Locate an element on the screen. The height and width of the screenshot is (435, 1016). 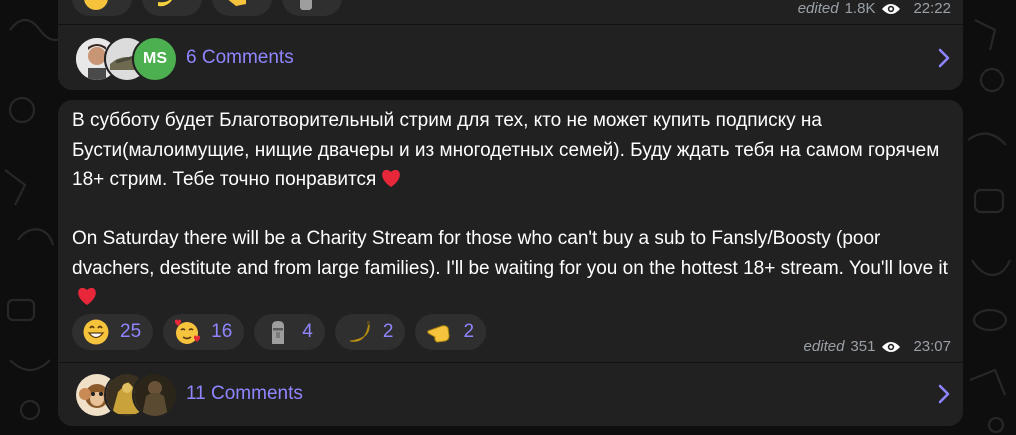
comments-label: 11 Comments is located at coordinates (244, 394).